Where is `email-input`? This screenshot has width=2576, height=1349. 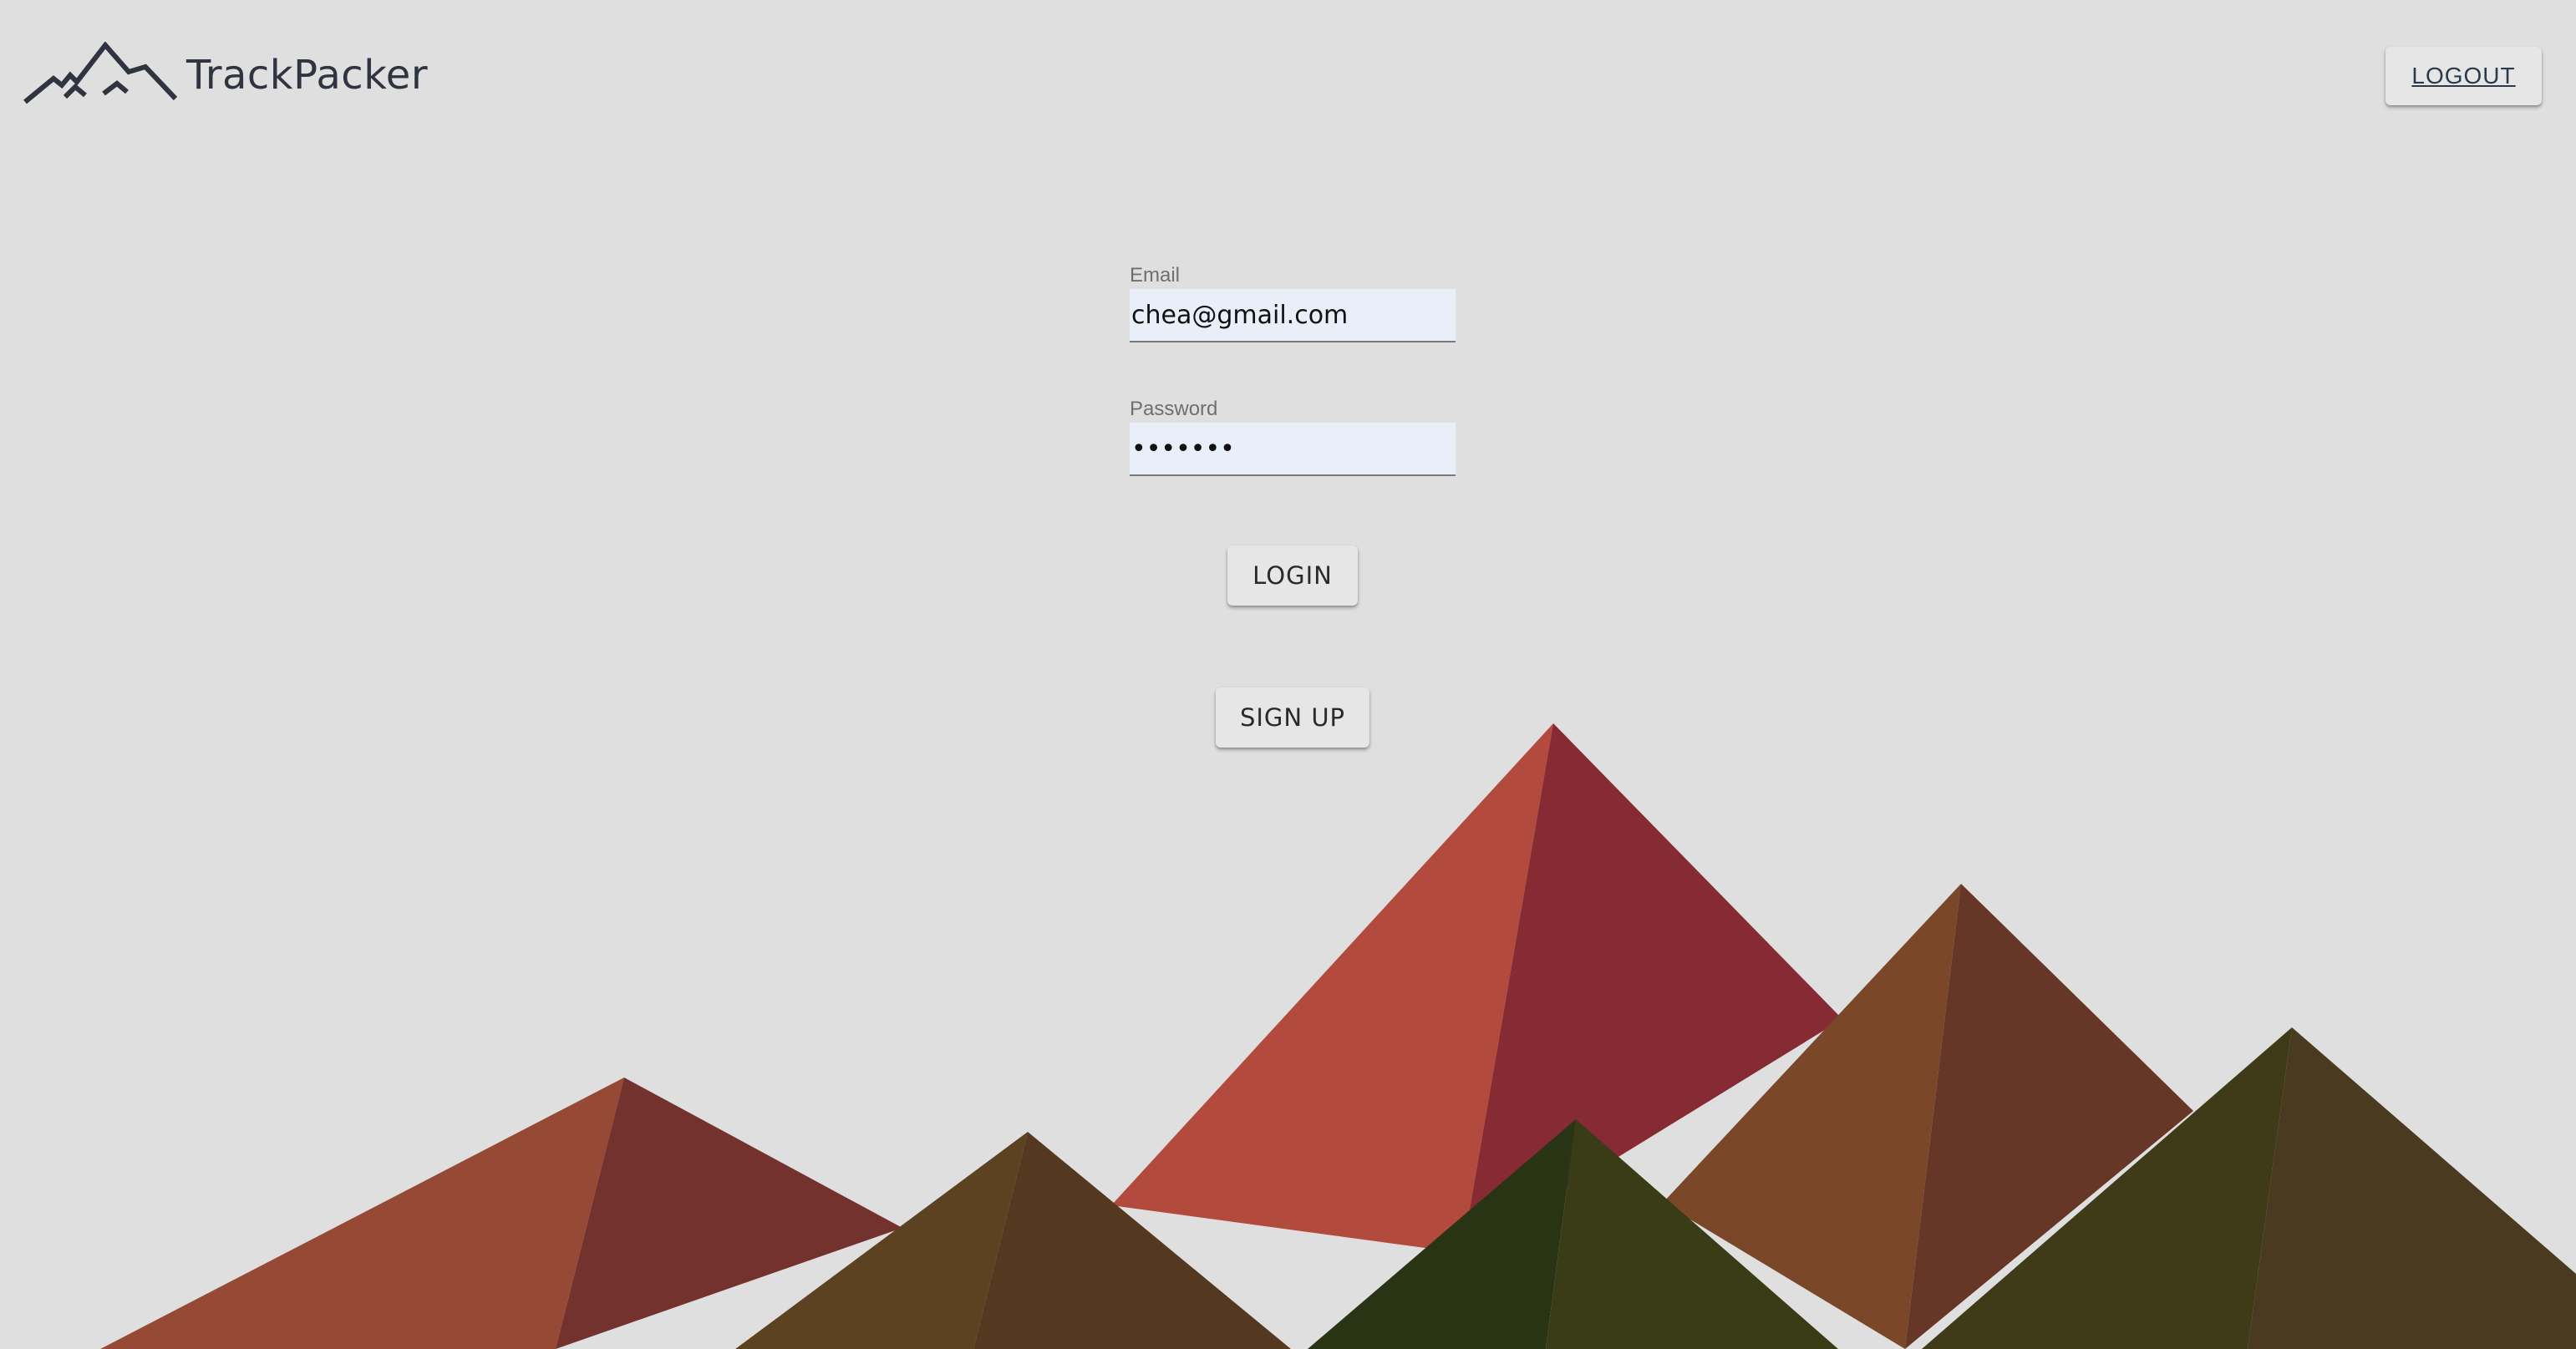
email-input is located at coordinates (1293, 315).